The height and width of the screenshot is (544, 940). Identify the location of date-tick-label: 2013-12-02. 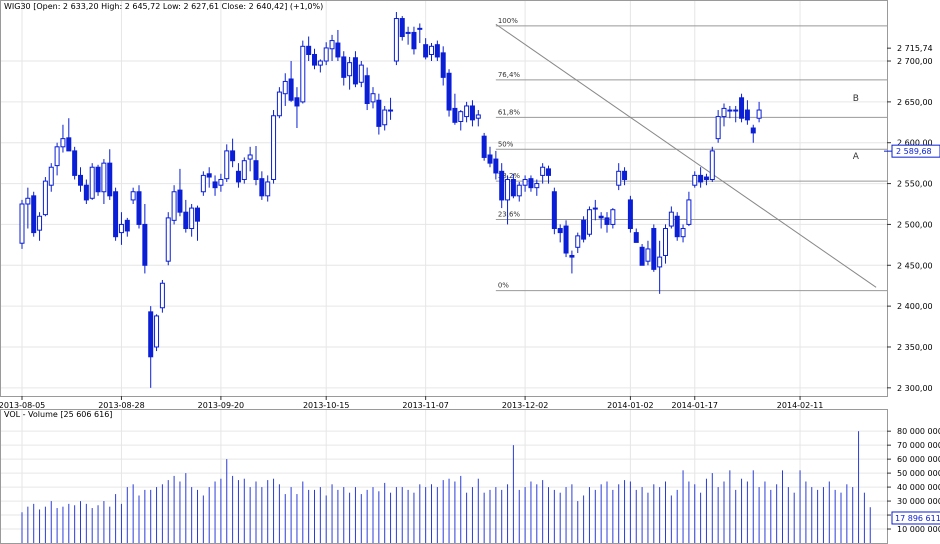
(525, 405).